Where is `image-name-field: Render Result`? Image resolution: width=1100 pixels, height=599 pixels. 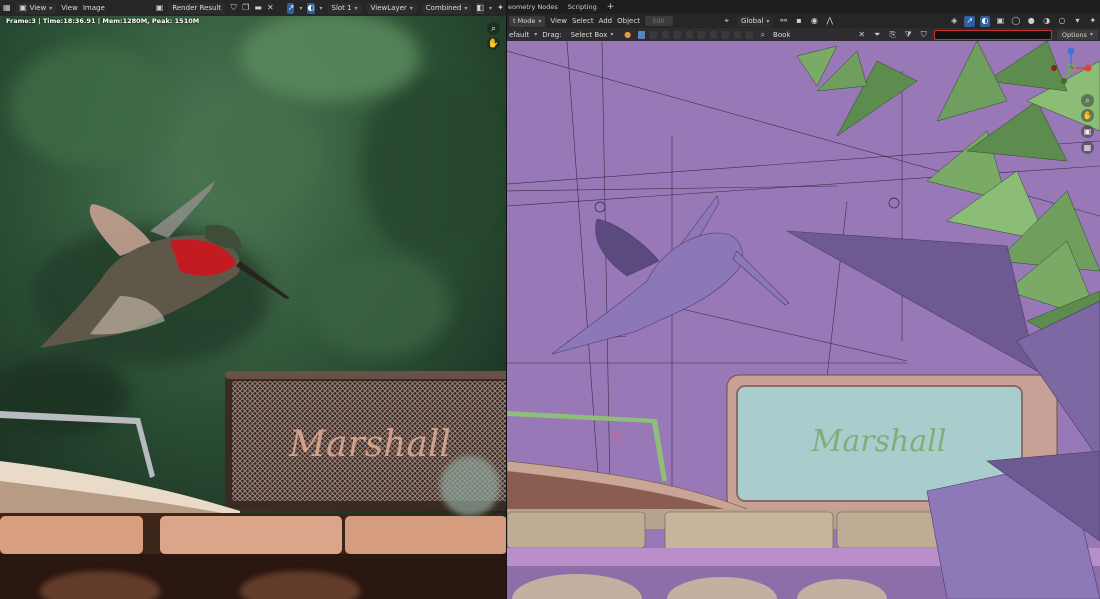 image-name-field: Render Result is located at coordinates (197, 8).